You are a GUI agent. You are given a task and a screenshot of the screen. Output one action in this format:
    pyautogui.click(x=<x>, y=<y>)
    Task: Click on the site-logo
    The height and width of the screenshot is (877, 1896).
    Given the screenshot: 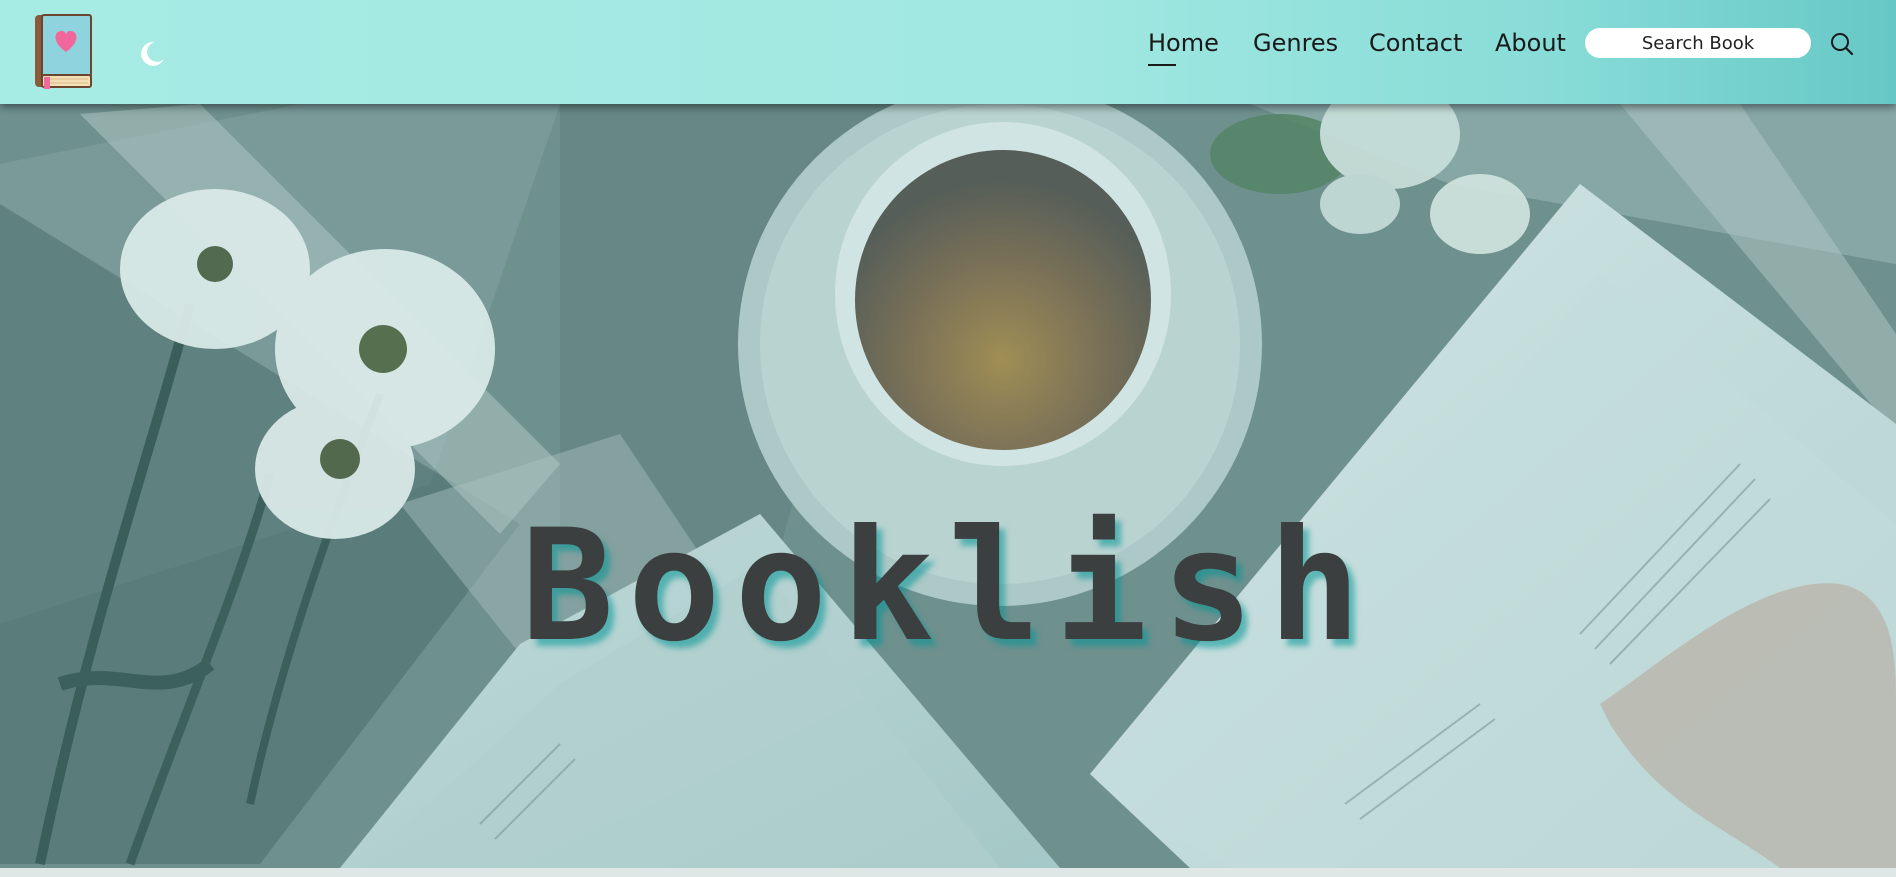 What is the action you would take?
    pyautogui.click(x=64, y=52)
    